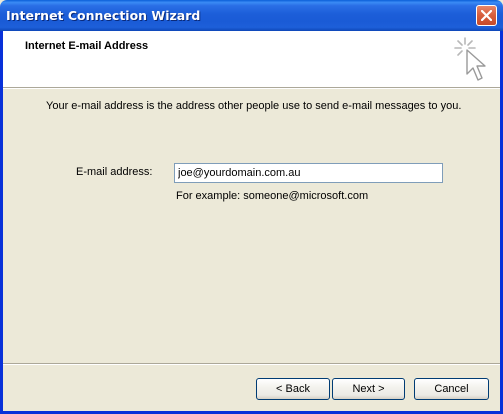 The height and width of the screenshot is (414, 503). I want to click on window-frame-left, so click(1, 222).